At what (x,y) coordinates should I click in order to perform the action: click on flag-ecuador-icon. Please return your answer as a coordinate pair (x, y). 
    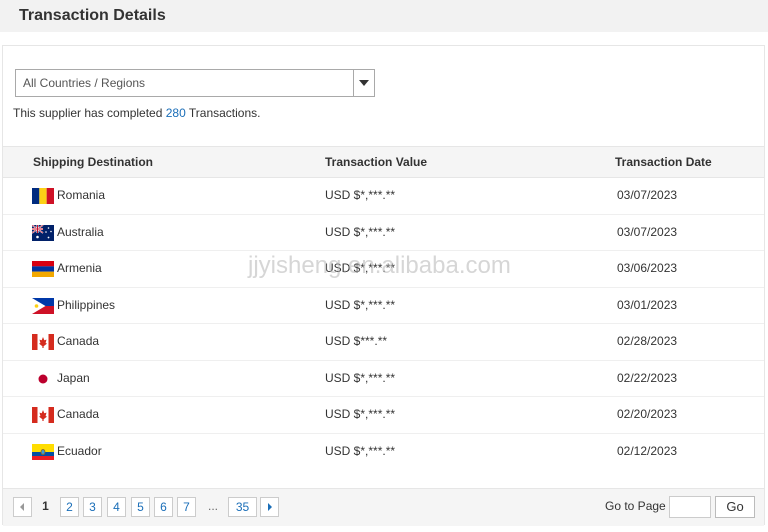
    Looking at the image, I should click on (43, 451).